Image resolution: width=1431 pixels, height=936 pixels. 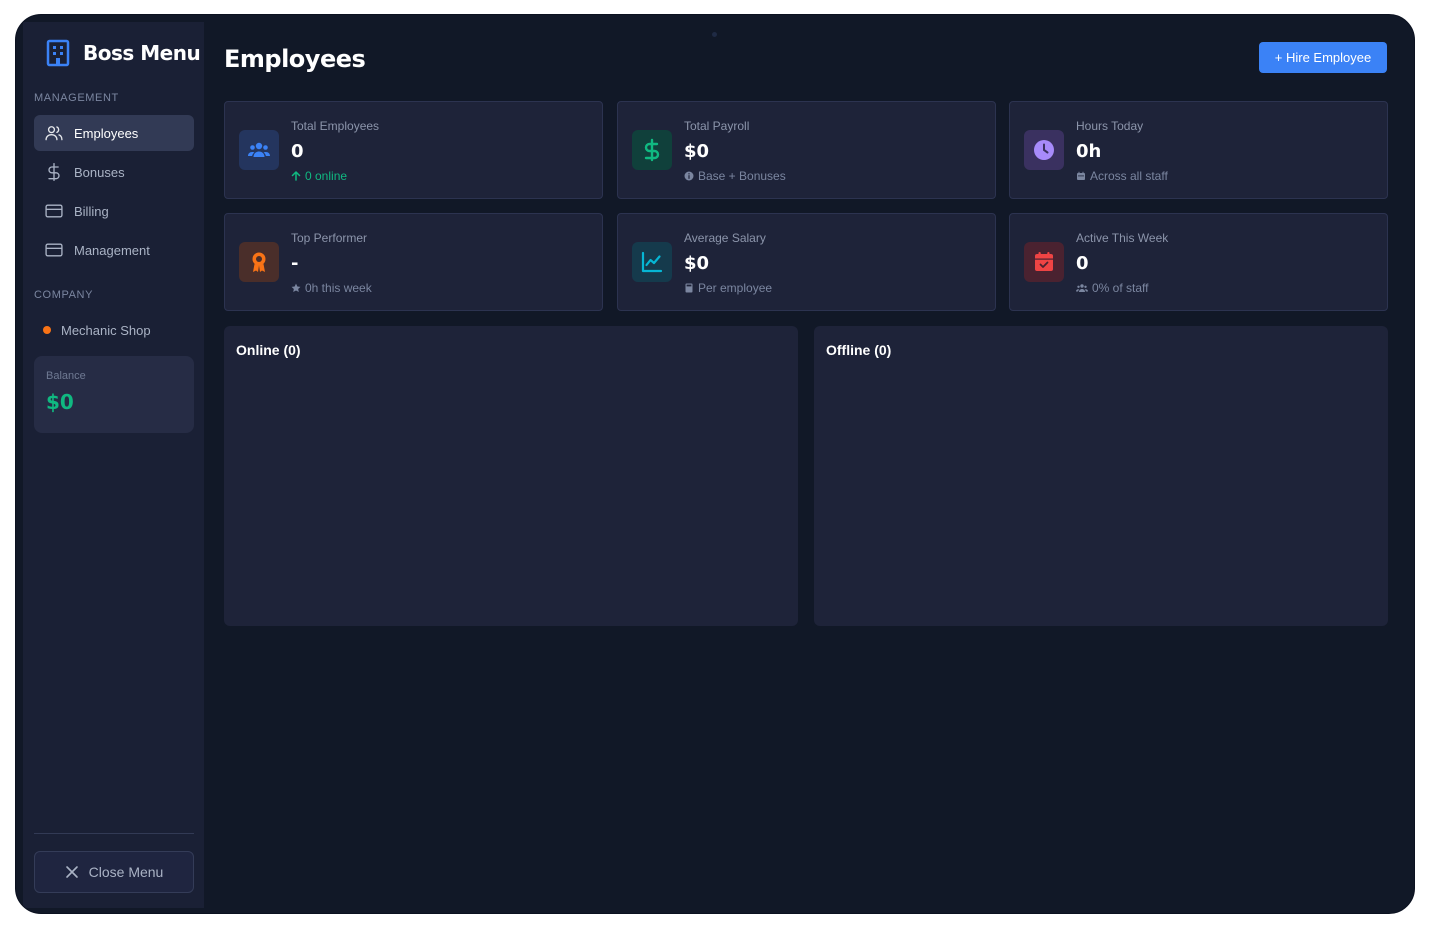 I want to click on stat-sub: 0 online, so click(x=319, y=176).